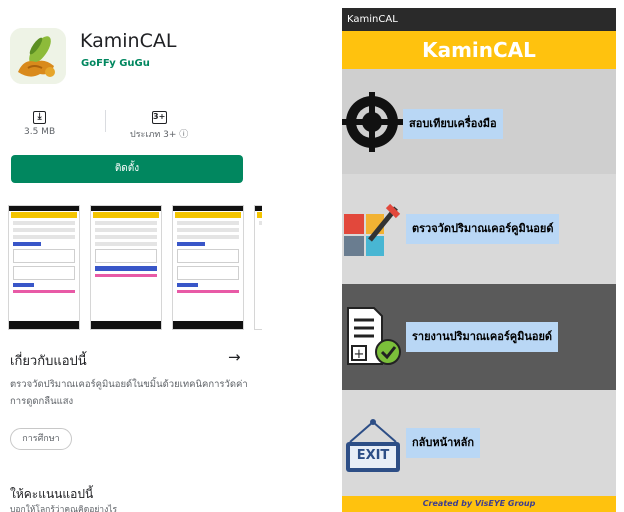 The width and height of the screenshot is (624, 512). I want to click on app-status-bar: KaminCAL, so click(479, 19).